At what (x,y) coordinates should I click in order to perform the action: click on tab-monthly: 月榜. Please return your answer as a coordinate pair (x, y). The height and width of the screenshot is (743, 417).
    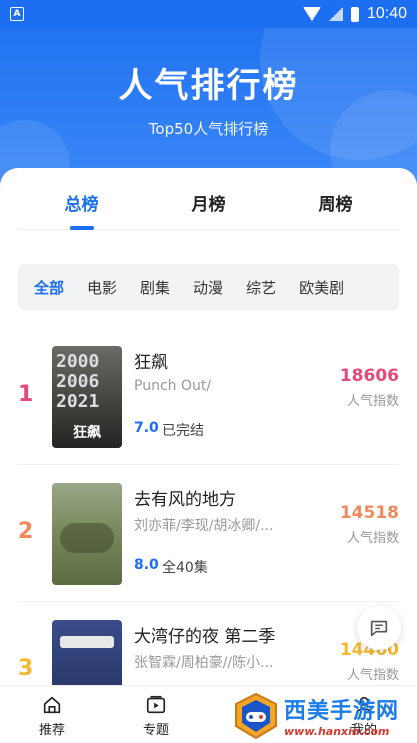
    Looking at the image, I should click on (208, 198).